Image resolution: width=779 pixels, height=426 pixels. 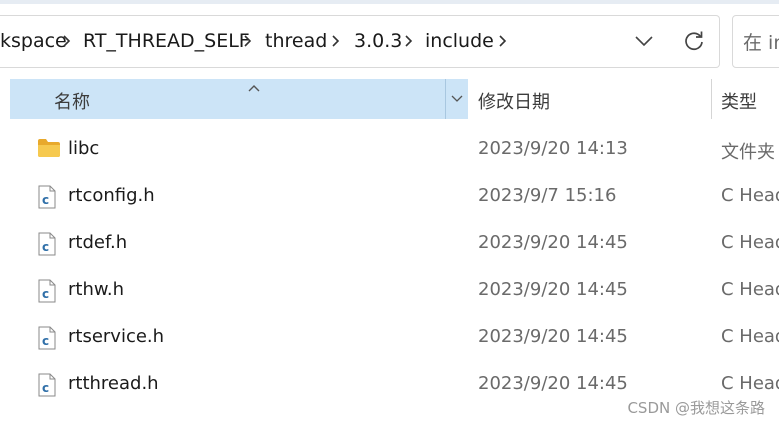 I want to click on column-header-name-label: 名称, so click(x=72, y=102).